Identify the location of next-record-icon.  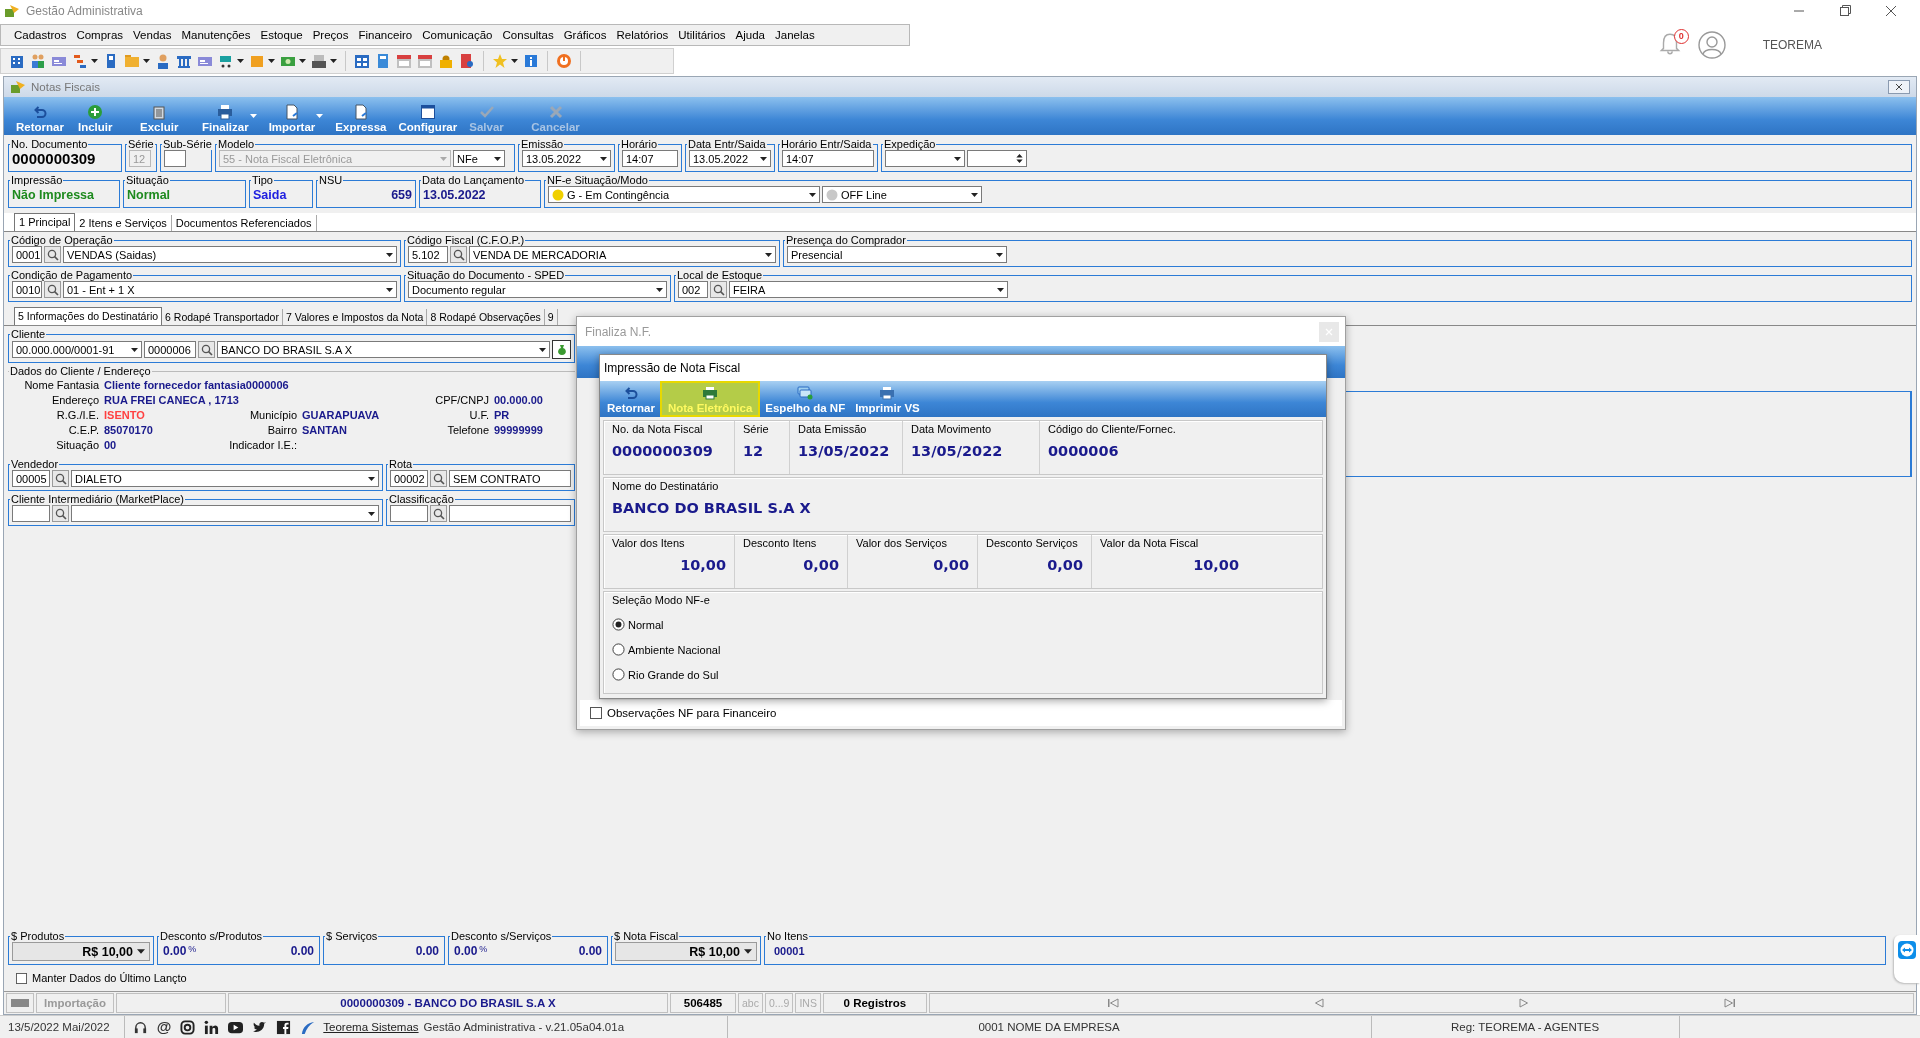
(1524, 1003).